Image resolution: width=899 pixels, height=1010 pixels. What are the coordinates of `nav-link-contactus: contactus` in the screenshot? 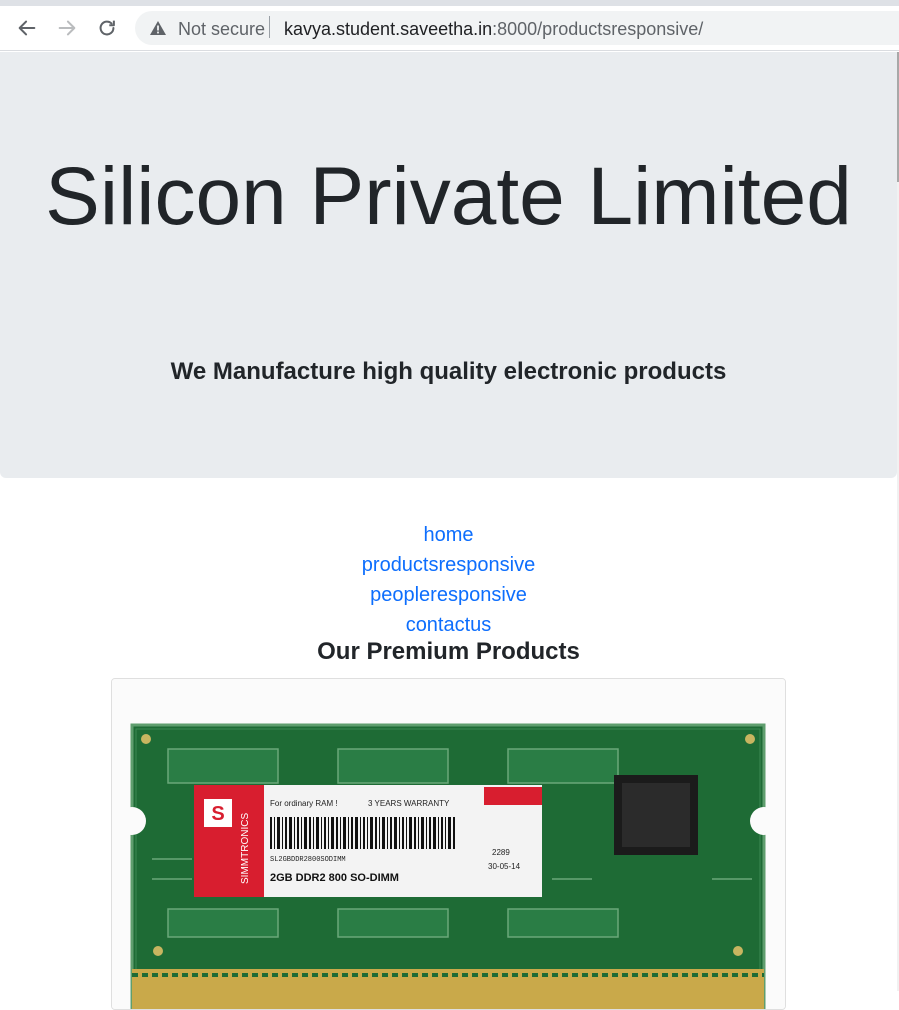 It's located at (448, 625).